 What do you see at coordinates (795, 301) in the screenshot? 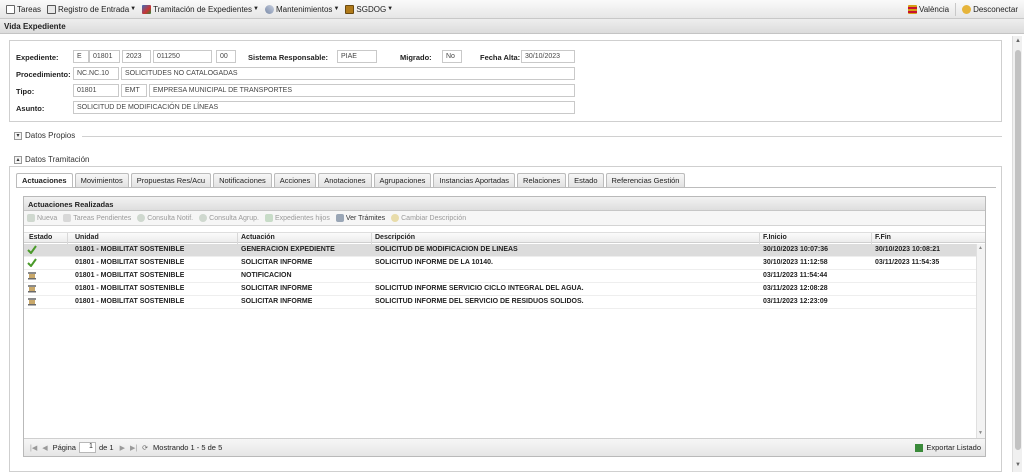
I see `row-inicio: 03/11/2023 12:23:09` at bounding box center [795, 301].